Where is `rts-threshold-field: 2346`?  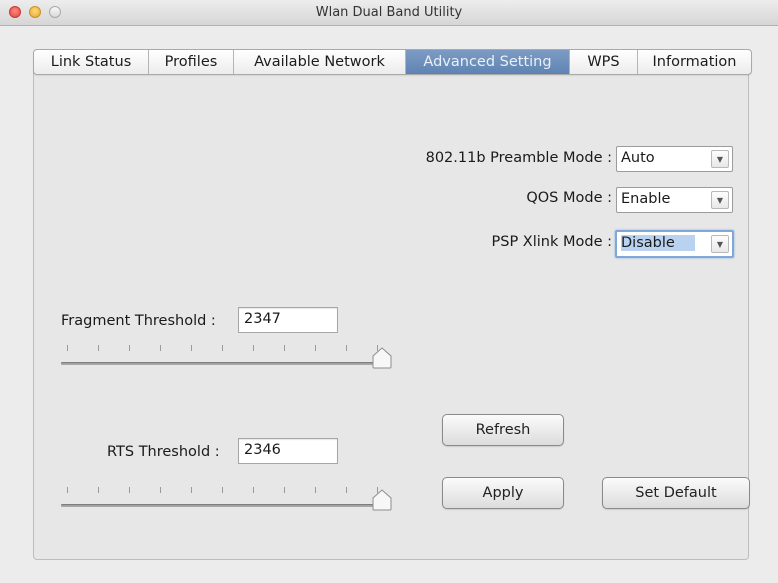 rts-threshold-field: 2346 is located at coordinates (288, 451).